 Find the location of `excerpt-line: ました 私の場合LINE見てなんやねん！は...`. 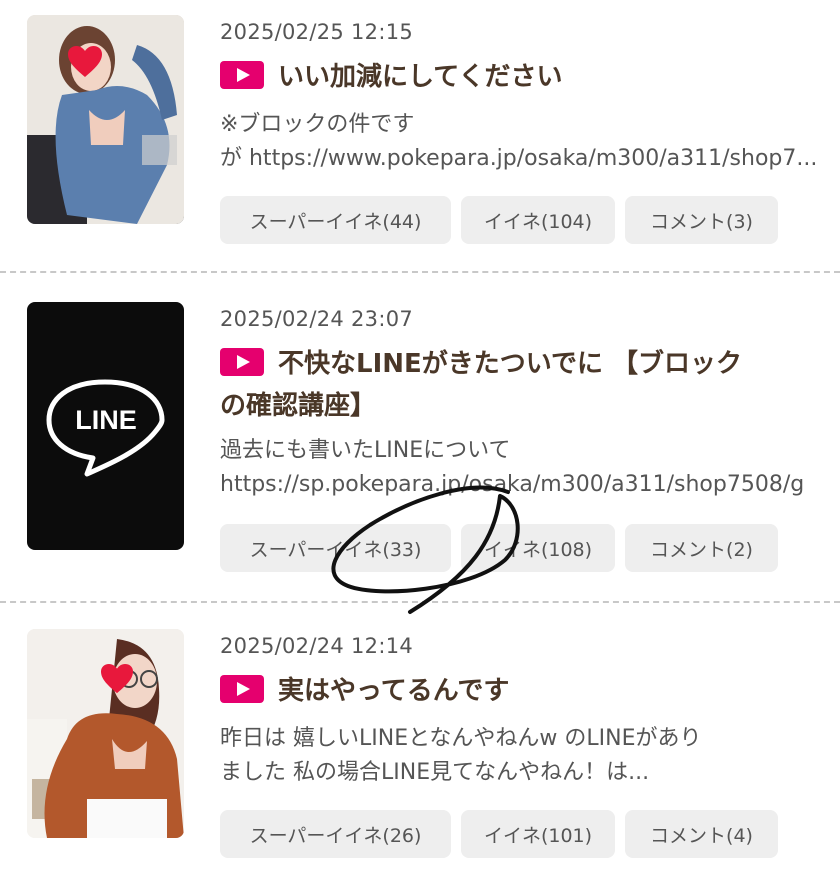

excerpt-line: ました 私の場合LINE見てなんやねん！は... is located at coordinates (435, 772).